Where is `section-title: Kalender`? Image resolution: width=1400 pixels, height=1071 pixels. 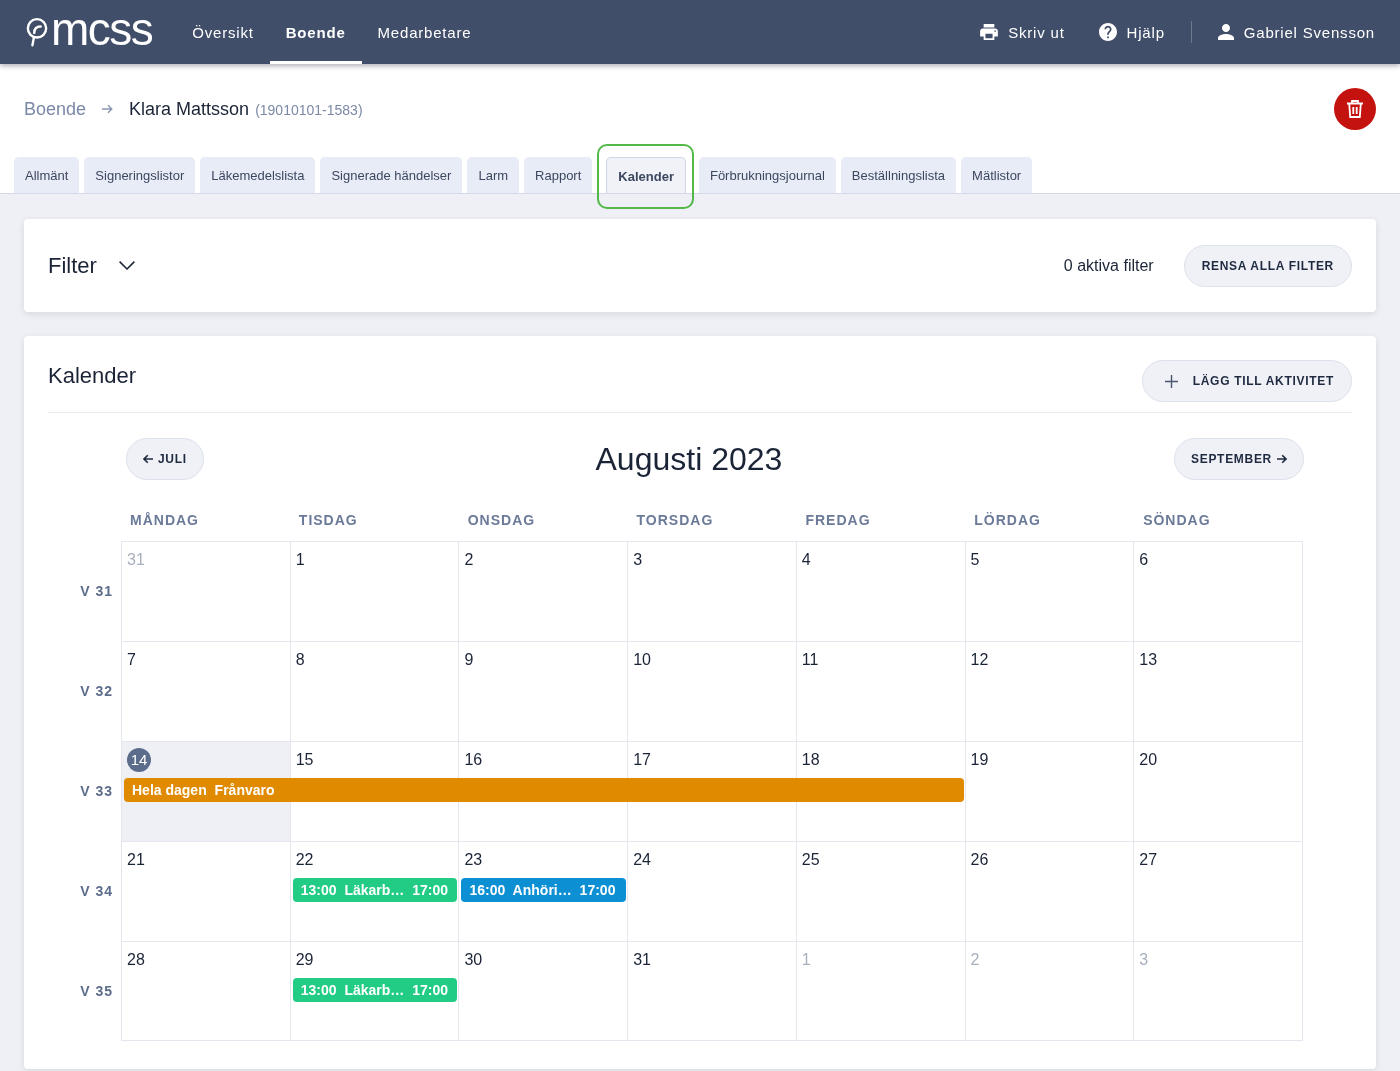 section-title: Kalender is located at coordinates (92, 376).